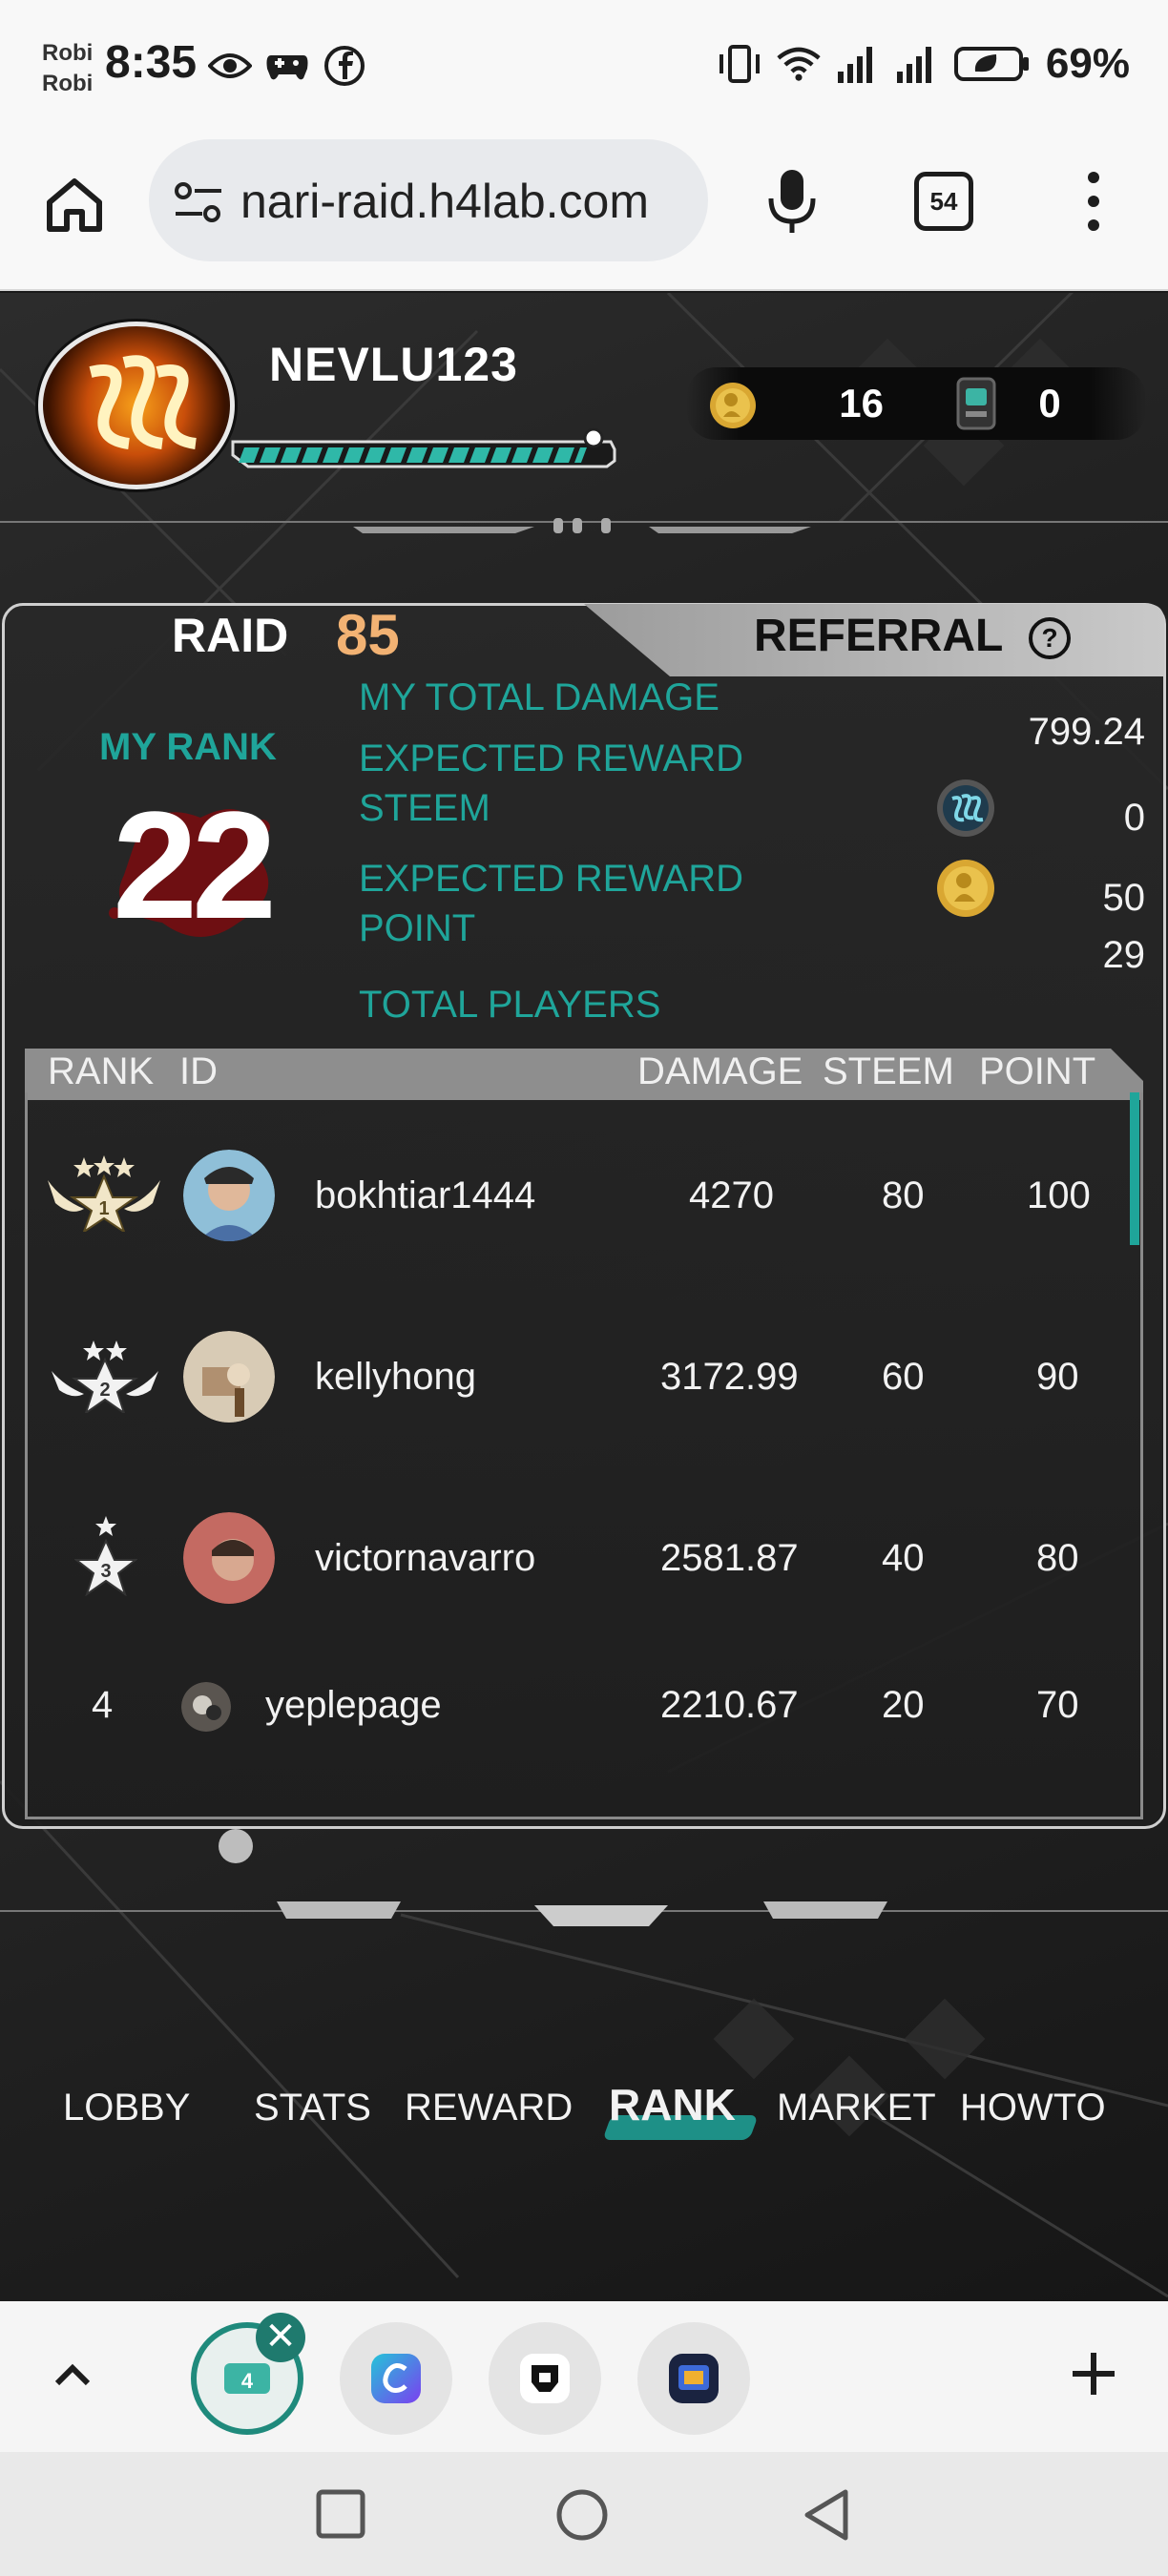 This screenshot has width=1168, height=2576. I want to click on back-triangle-icon, so click(826, 2515).